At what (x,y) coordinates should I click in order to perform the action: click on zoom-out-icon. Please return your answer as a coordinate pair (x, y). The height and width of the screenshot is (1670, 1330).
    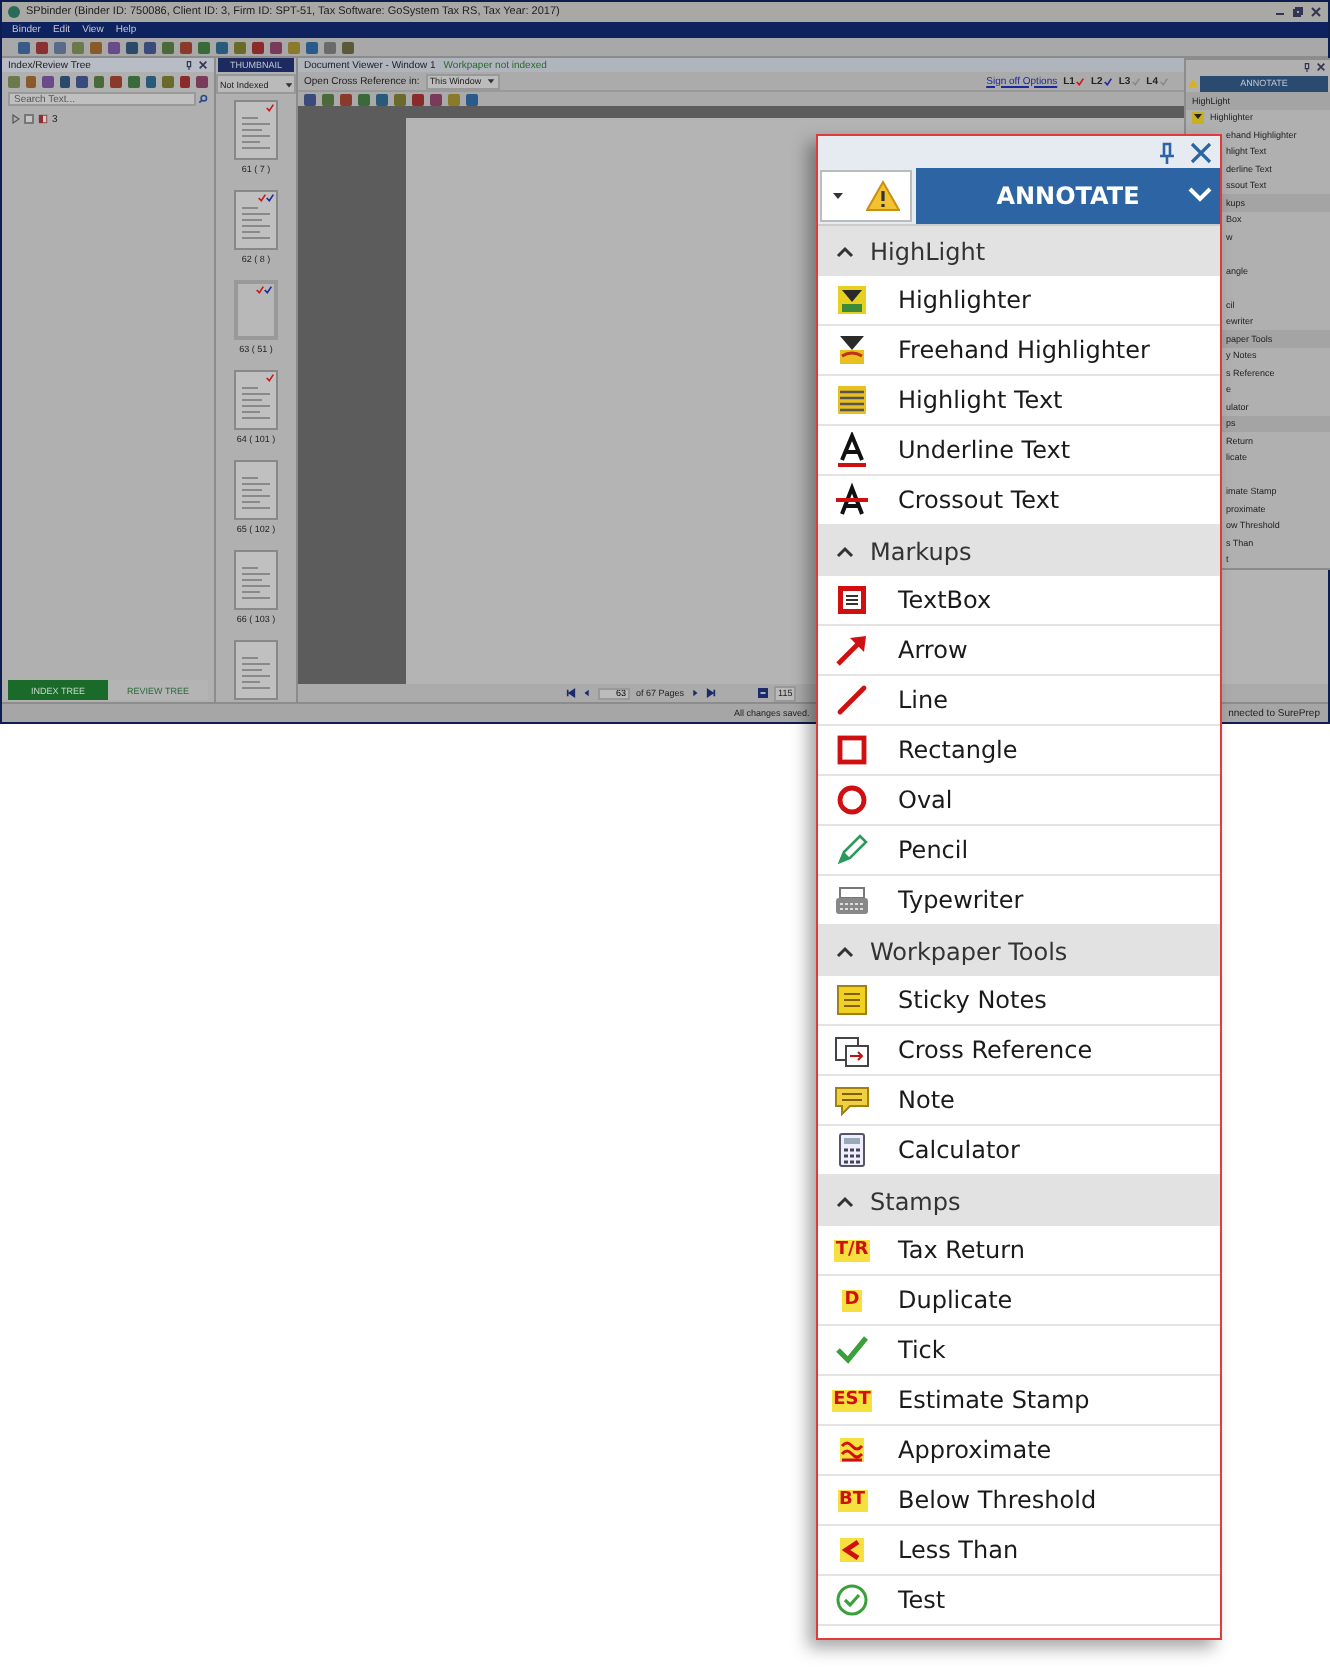
    Looking at the image, I should click on (763, 693).